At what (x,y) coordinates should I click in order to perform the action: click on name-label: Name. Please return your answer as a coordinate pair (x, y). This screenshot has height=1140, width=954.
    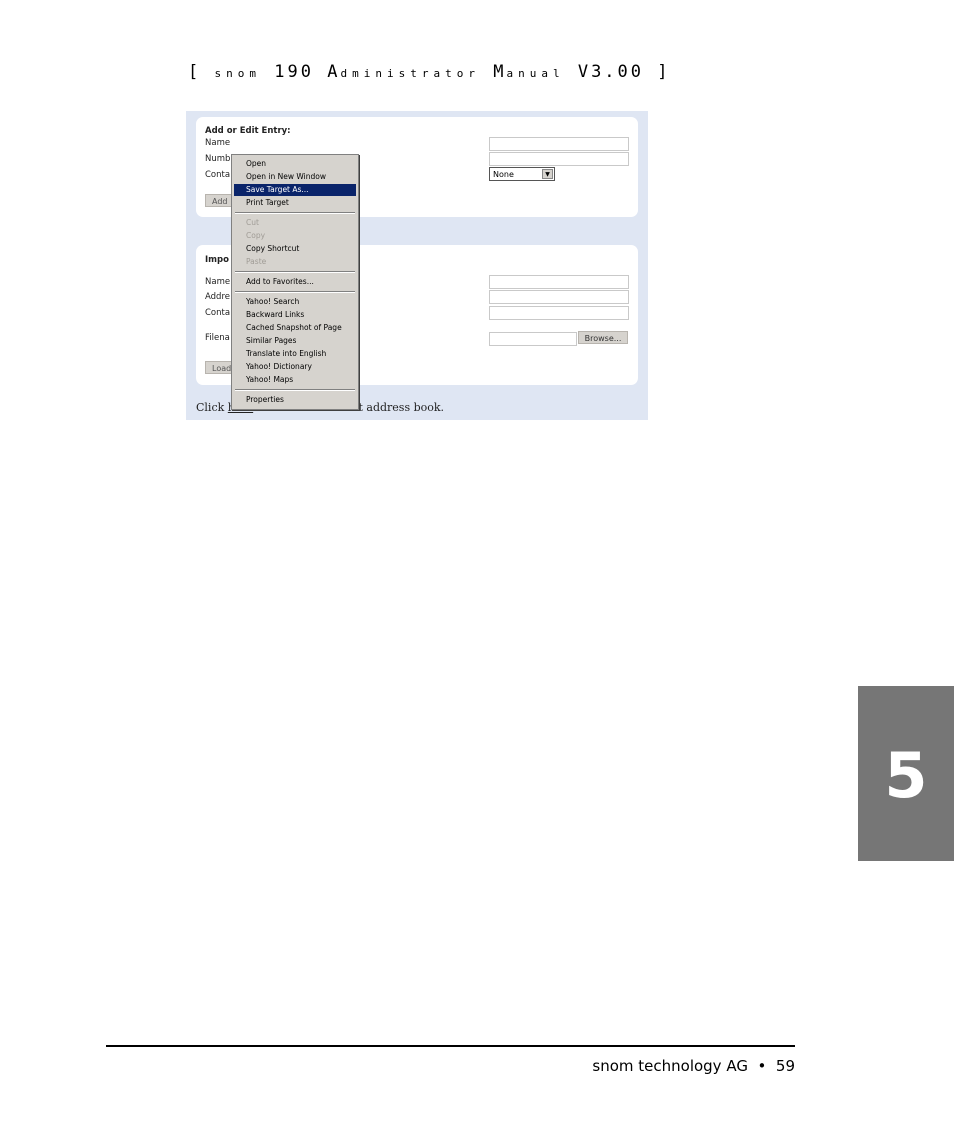
    Looking at the image, I should click on (218, 143).